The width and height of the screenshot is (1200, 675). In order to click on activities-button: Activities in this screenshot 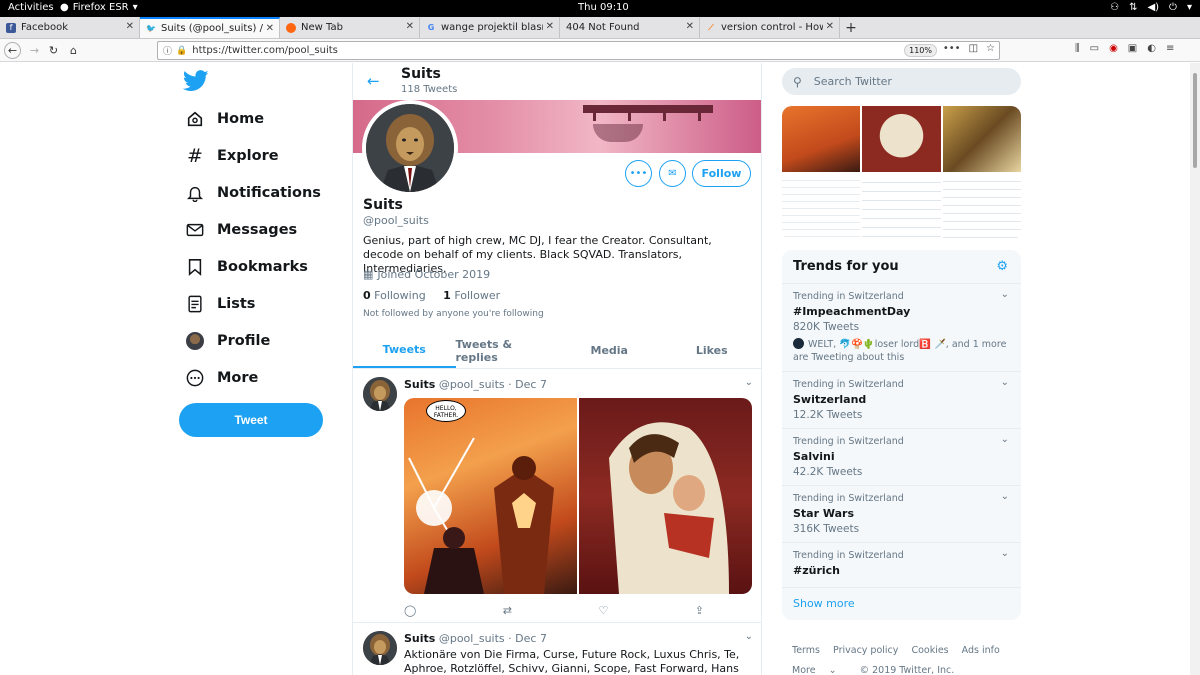, I will do `click(31, 7)`.